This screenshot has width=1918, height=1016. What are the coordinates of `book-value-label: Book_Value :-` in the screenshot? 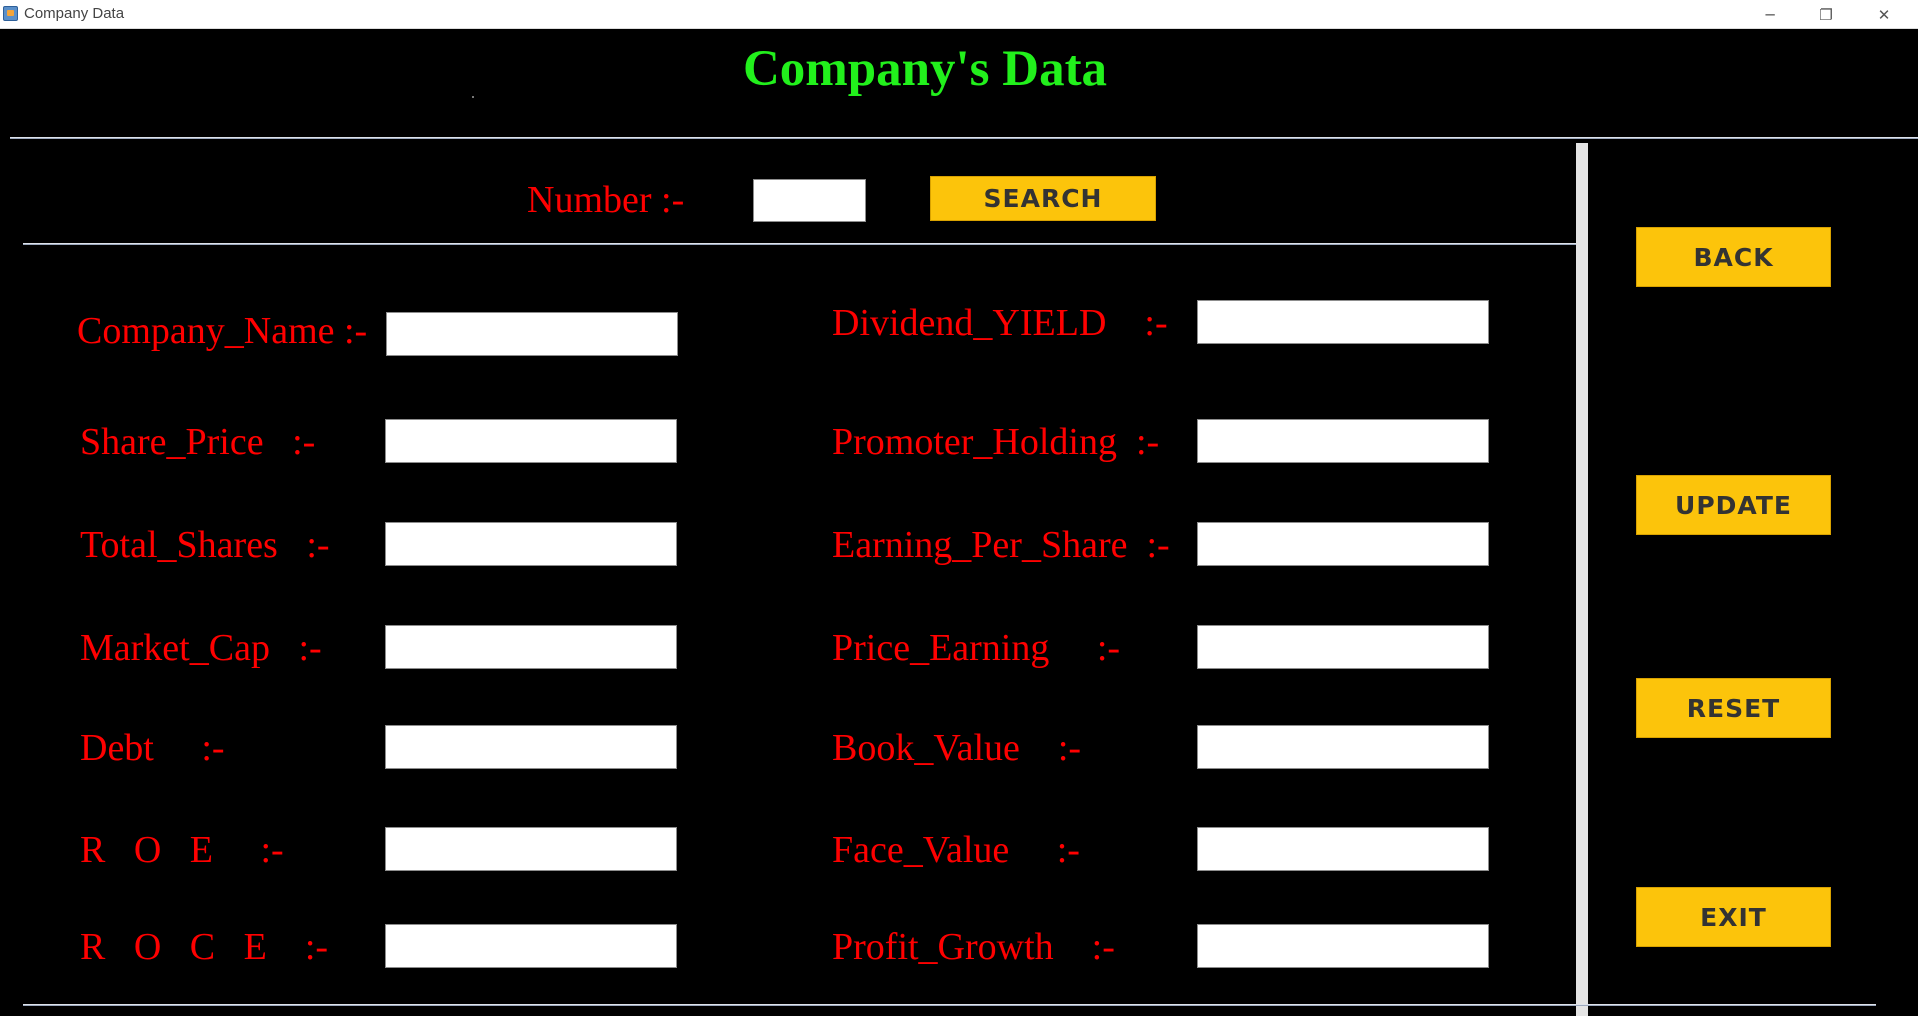 It's located at (957, 748).